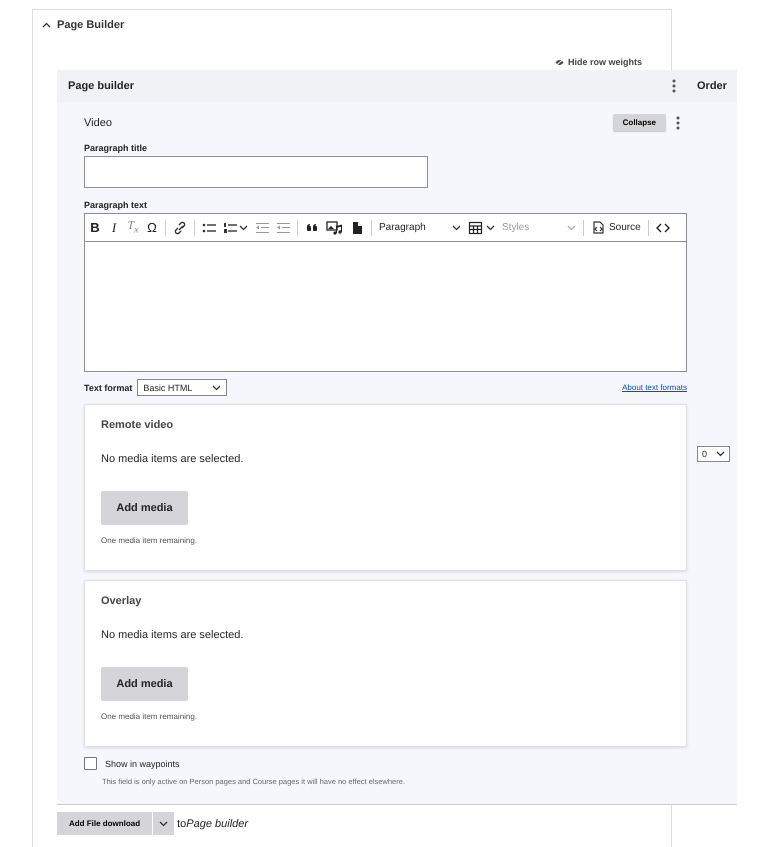 The image size is (781, 847). What do you see at coordinates (209, 227) in the screenshot?
I see `bulleted-list-icon` at bounding box center [209, 227].